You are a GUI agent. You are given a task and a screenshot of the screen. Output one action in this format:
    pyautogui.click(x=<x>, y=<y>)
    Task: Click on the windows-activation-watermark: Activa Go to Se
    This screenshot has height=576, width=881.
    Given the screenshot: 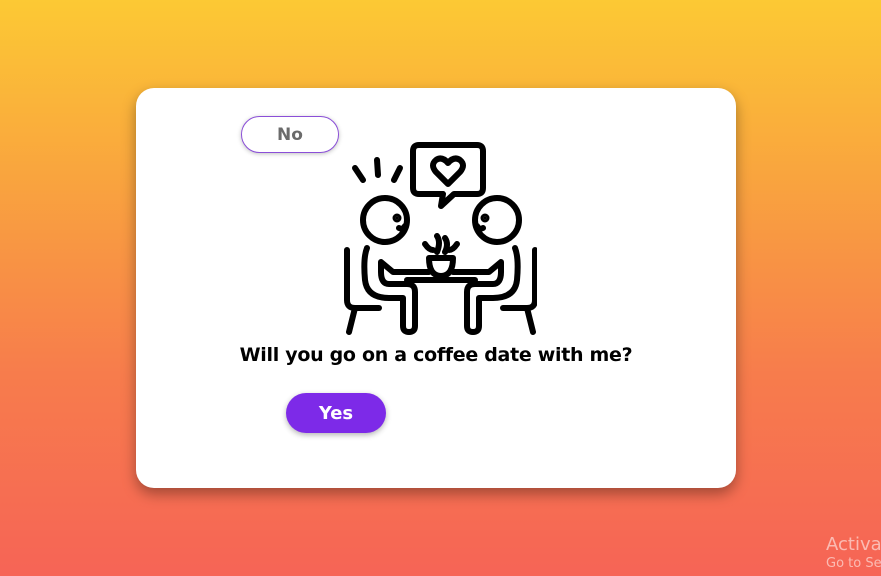 What is the action you would take?
    pyautogui.click(x=853, y=553)
    